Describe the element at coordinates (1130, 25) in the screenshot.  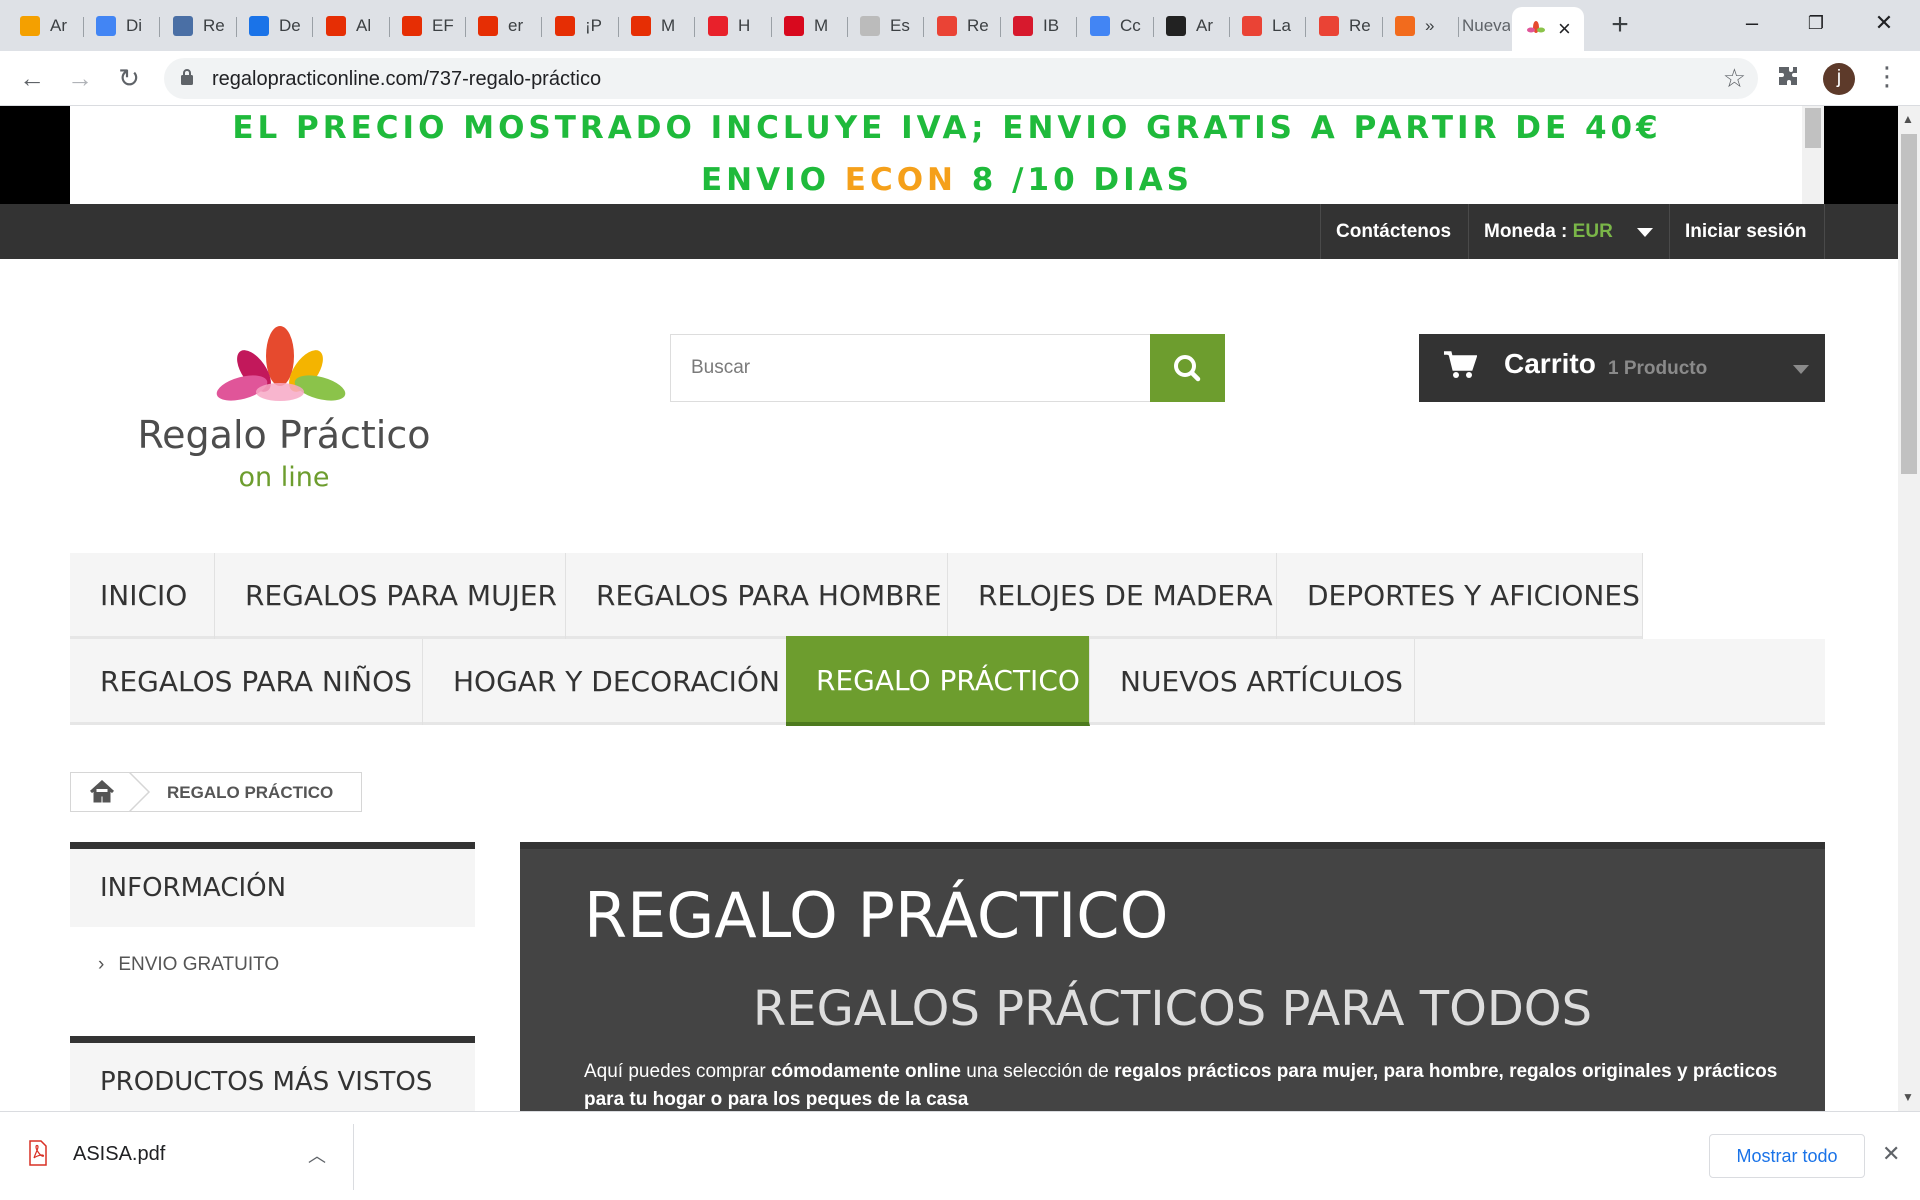
I see `tab-title: Cc` at that location.